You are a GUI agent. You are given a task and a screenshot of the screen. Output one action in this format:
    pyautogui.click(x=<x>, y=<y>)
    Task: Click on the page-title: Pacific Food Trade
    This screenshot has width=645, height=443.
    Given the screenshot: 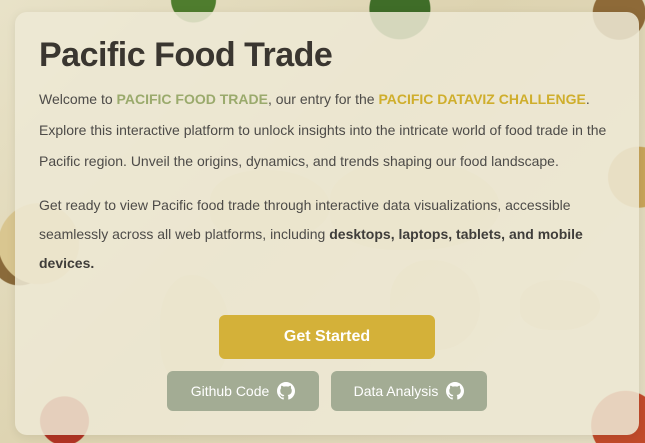 What is the action you would take?
    pyautogui.click(x=186, y=55)
    